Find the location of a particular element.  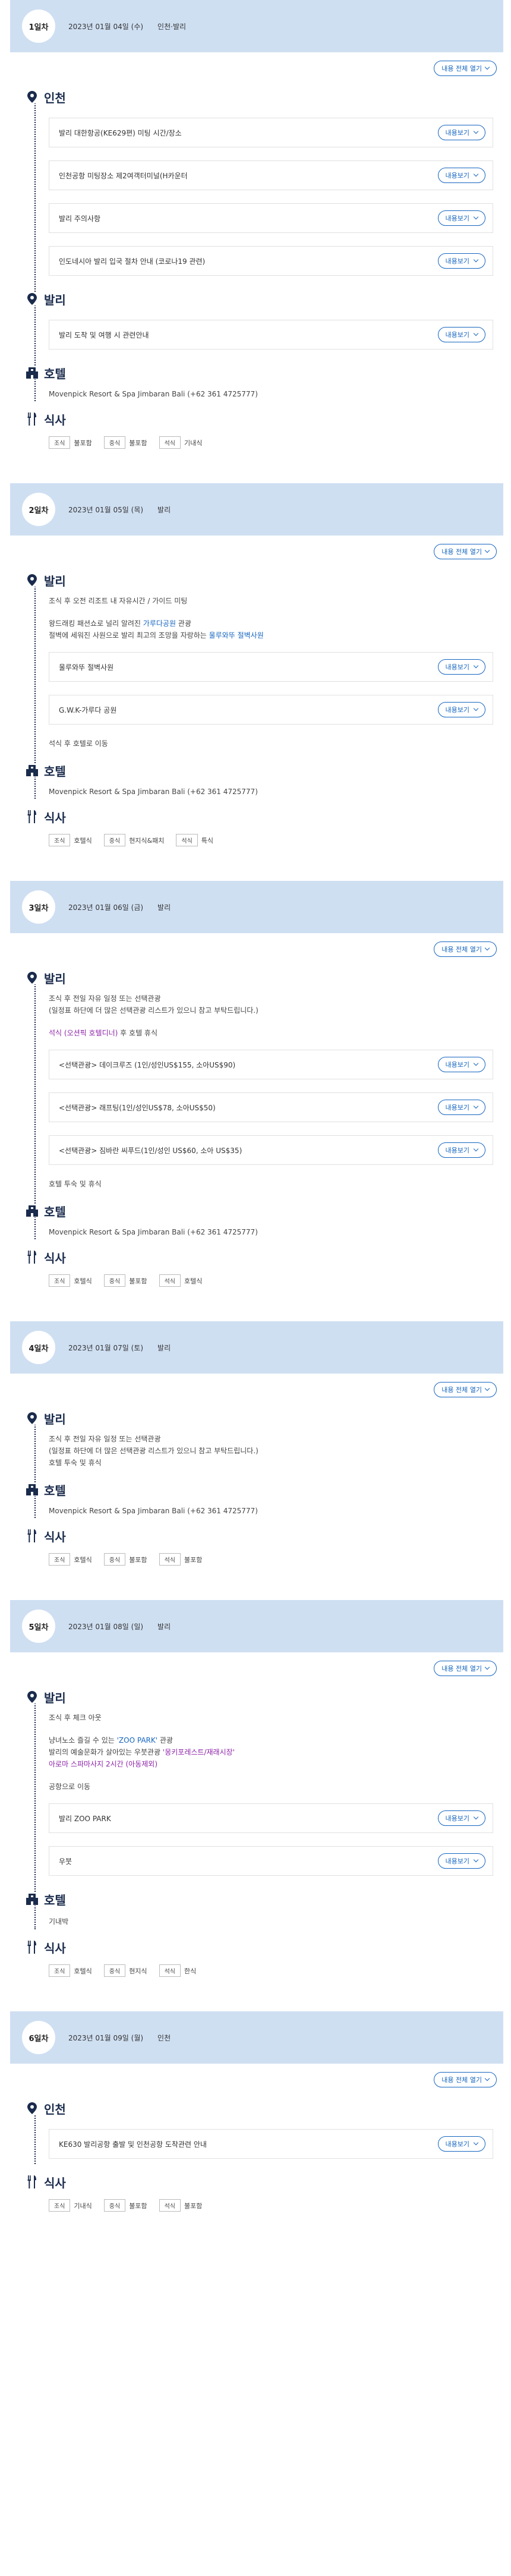

day-date: 2023년 01월 06일 (금) is located at coordinates (106, 907).